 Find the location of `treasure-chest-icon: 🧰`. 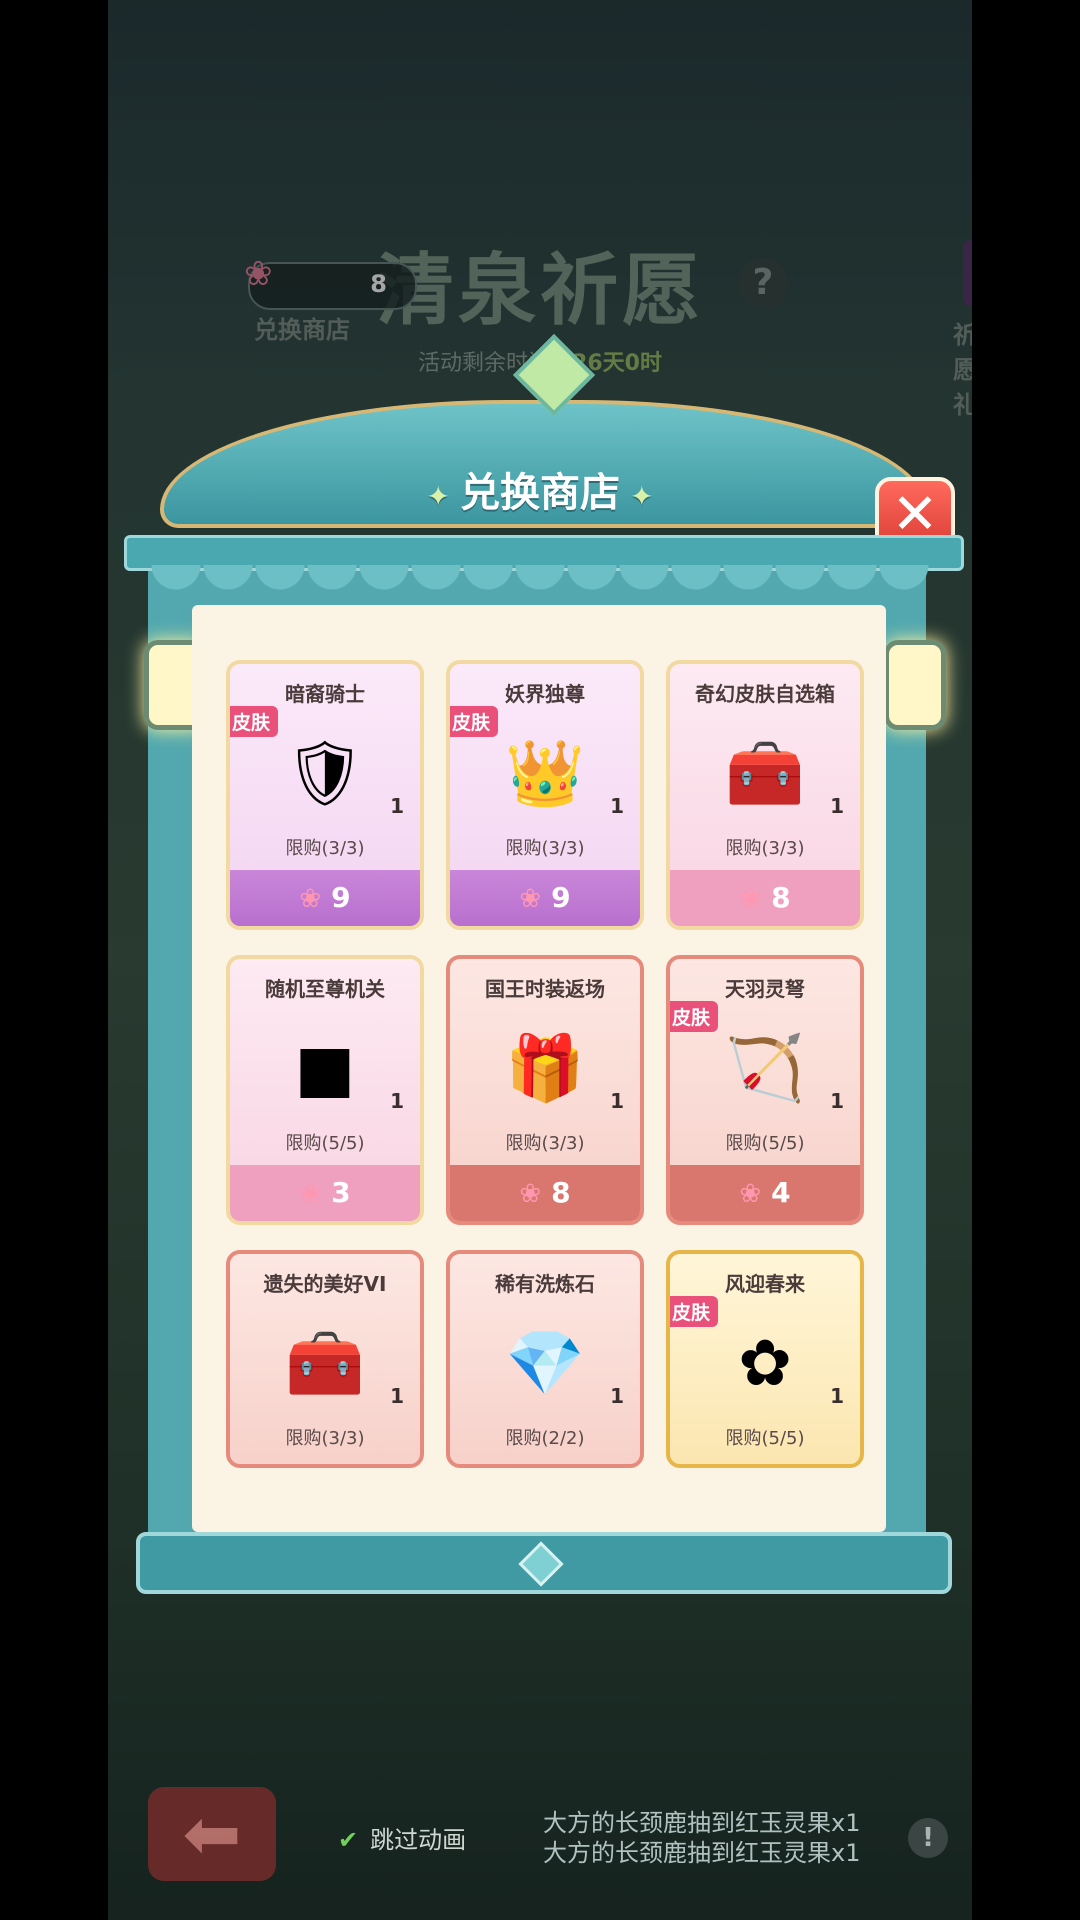

treasure-chest-icon: 🧰 is located at coordinates (325, 1364).